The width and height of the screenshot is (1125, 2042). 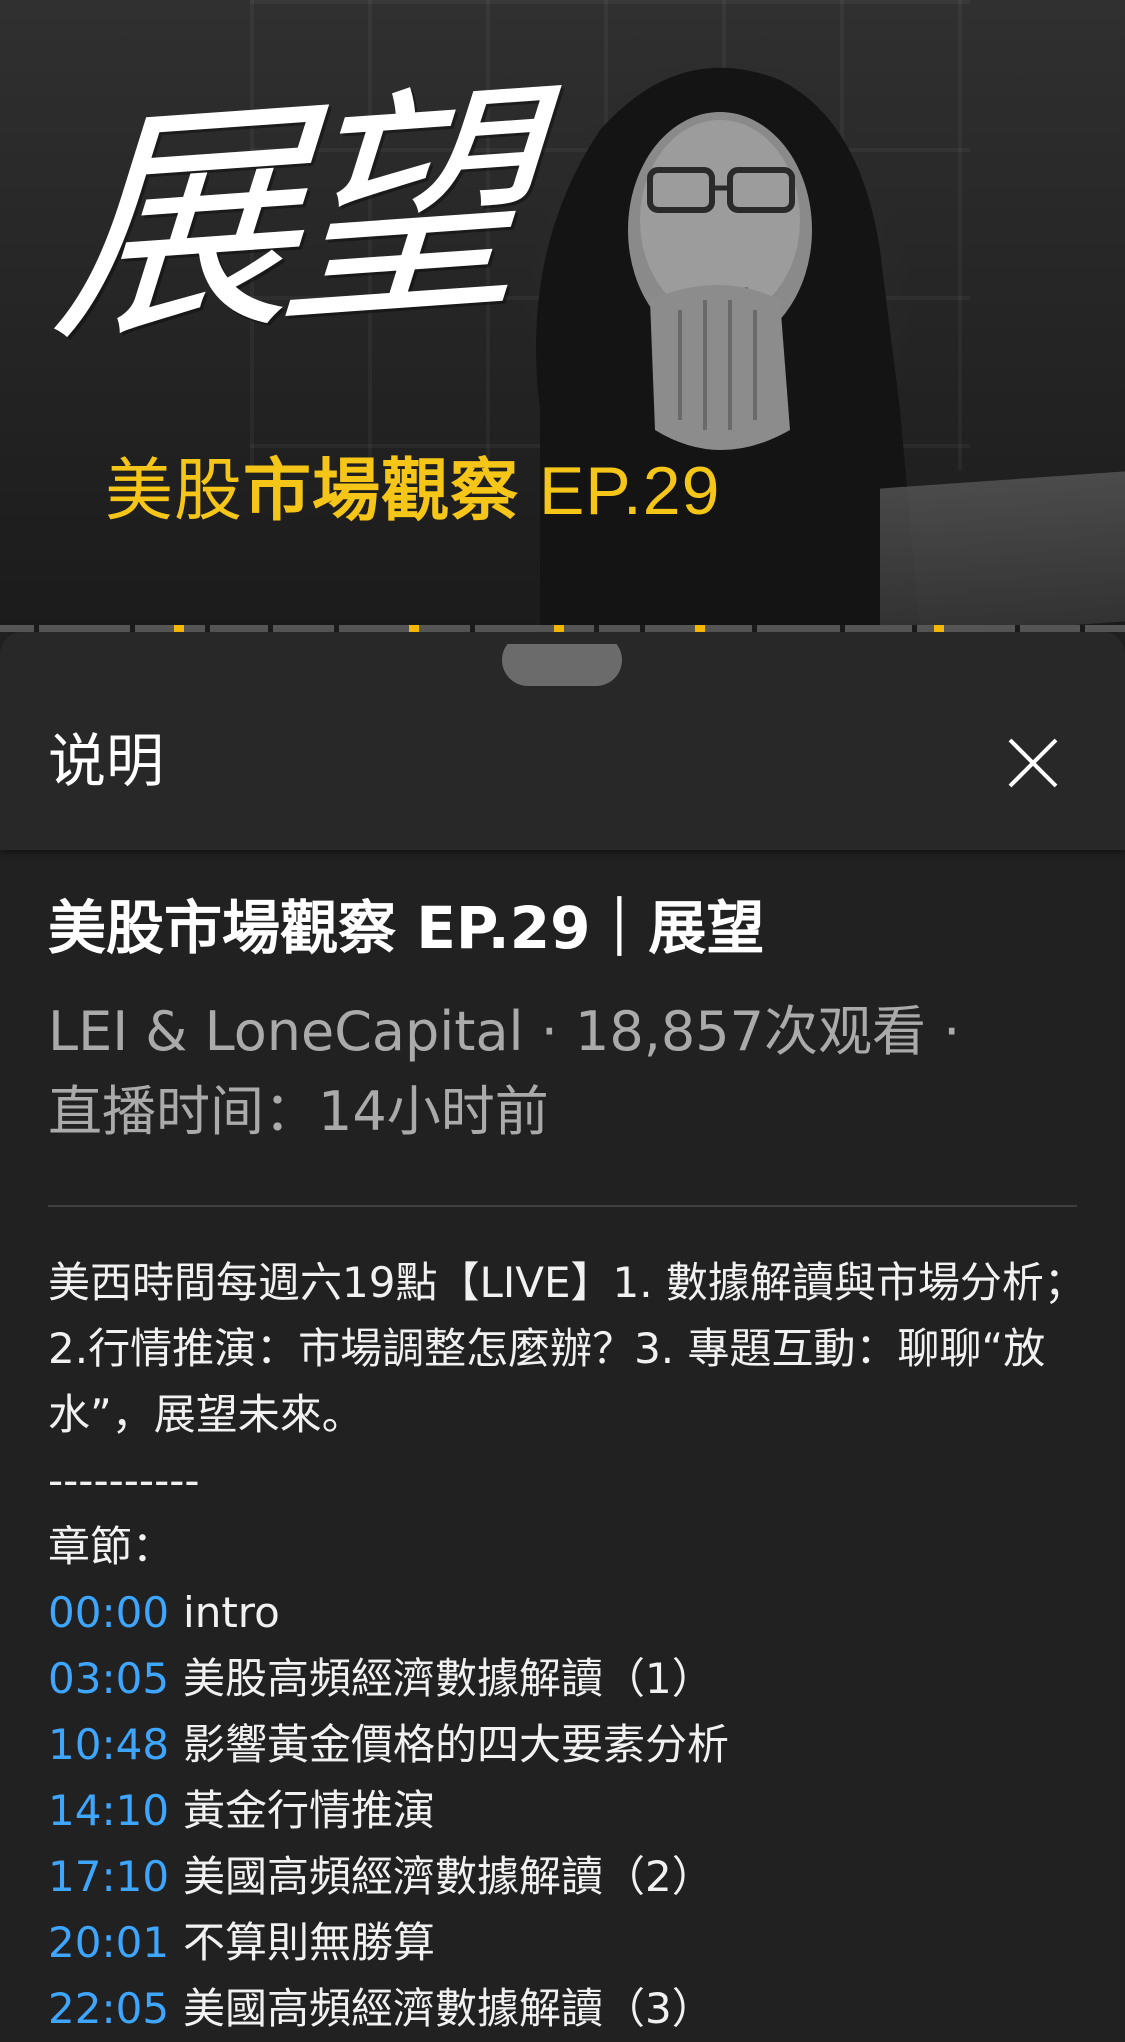 I want to click on chapter-timestamp-link: 17:10, so click(x=108, y=1876).